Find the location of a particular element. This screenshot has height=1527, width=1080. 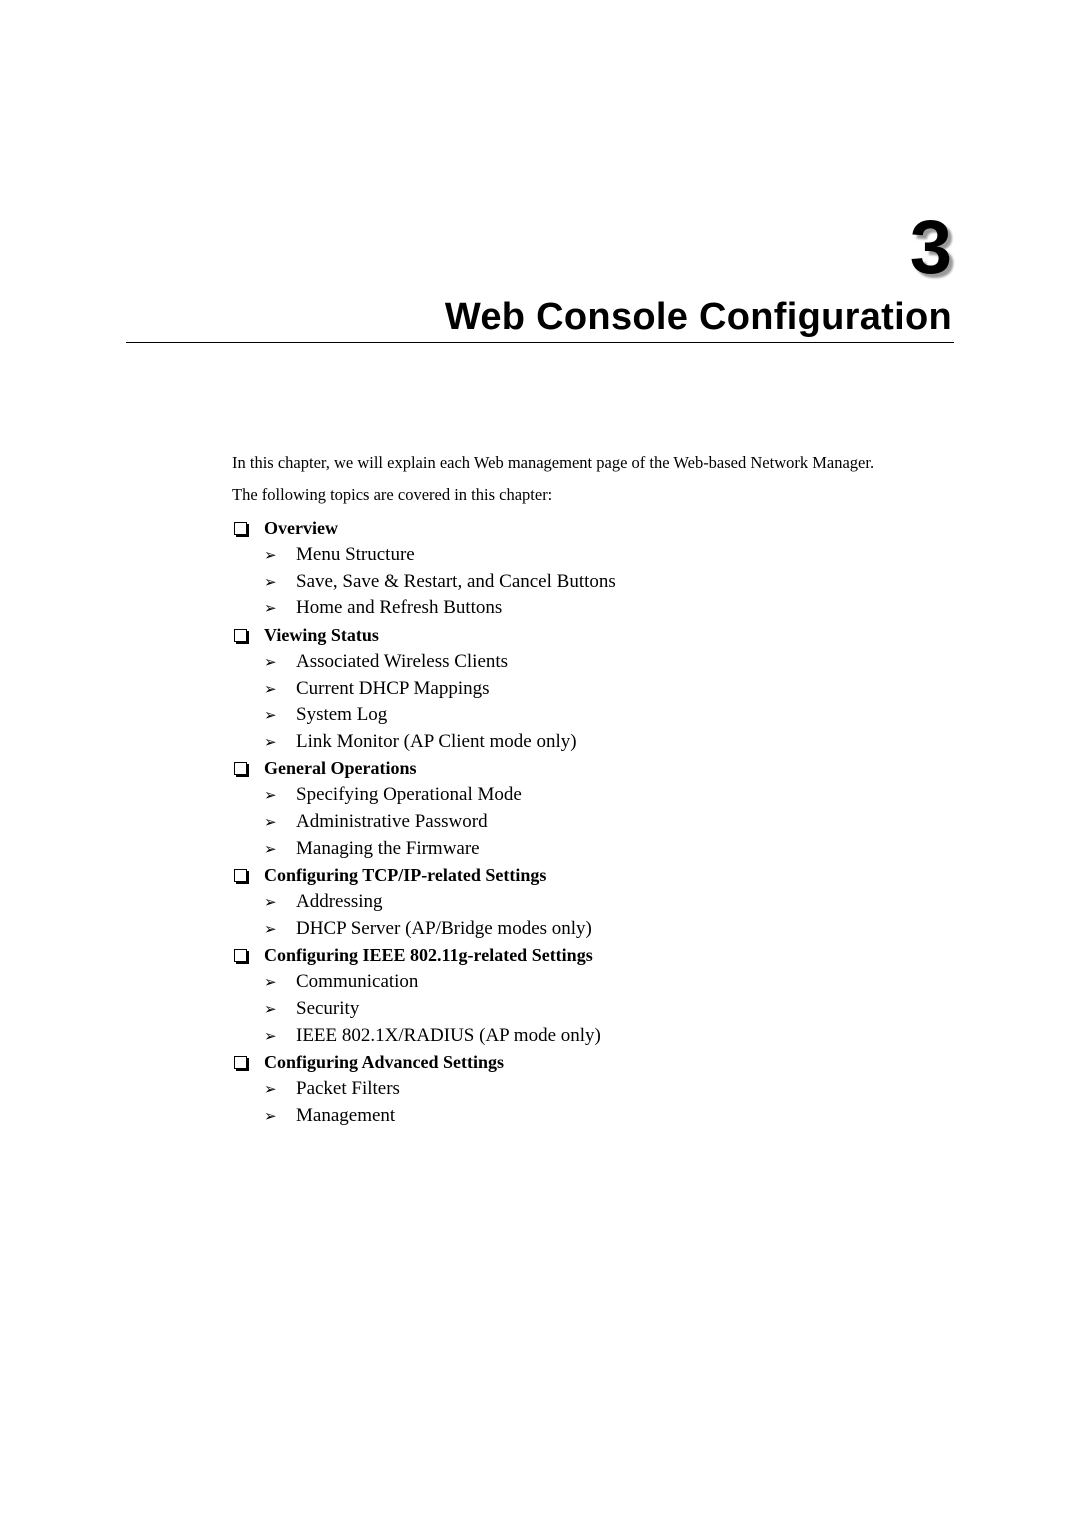

list-item: ➢ Menu Structure is located at coordinates (424, 555).